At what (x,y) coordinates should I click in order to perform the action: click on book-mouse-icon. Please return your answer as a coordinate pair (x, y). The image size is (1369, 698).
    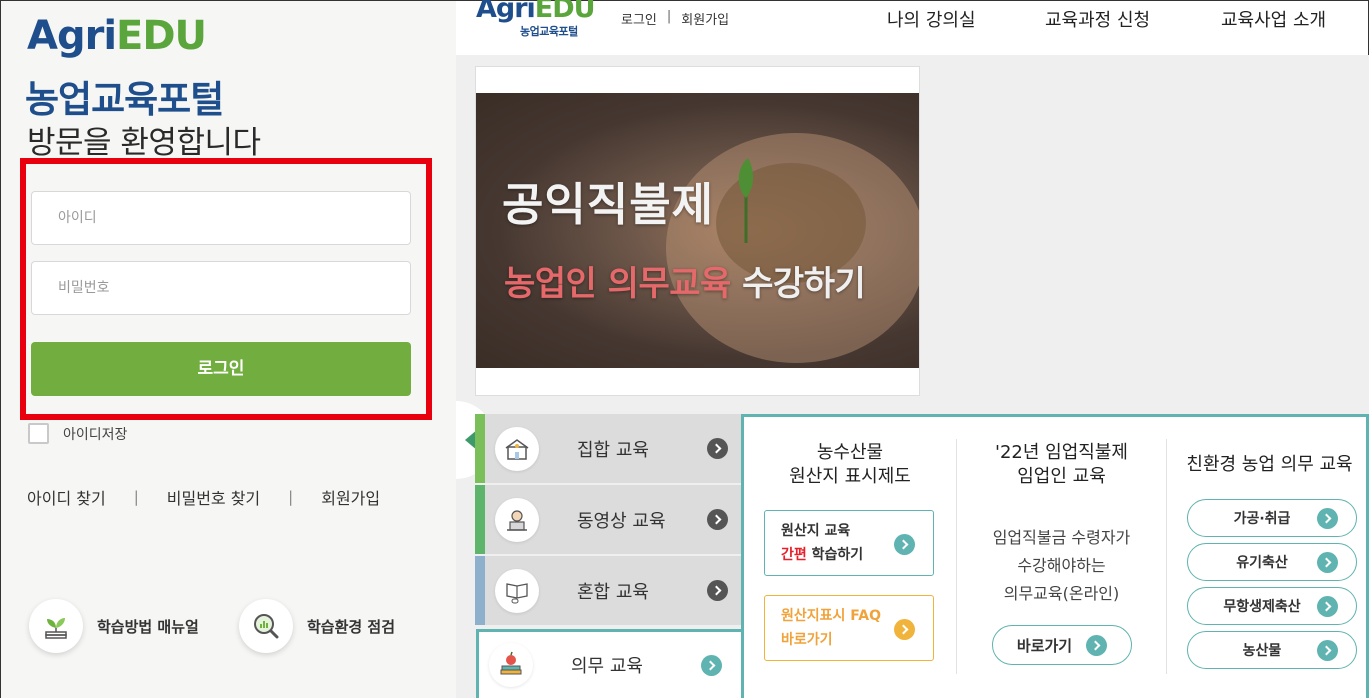
    Looking at the image, I should click on (517, 590).